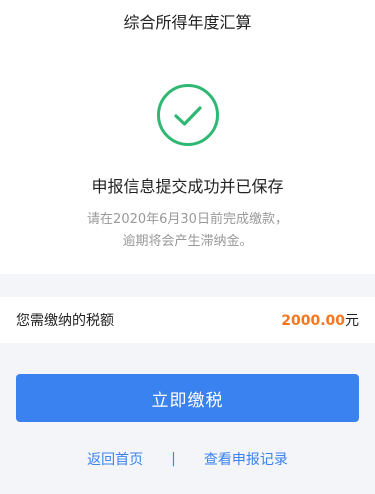  What do you see at coordinates (187, 398) in the screenshot?
I see `pay-tax-button: 立即缴税` at bounding box center [187, 398].